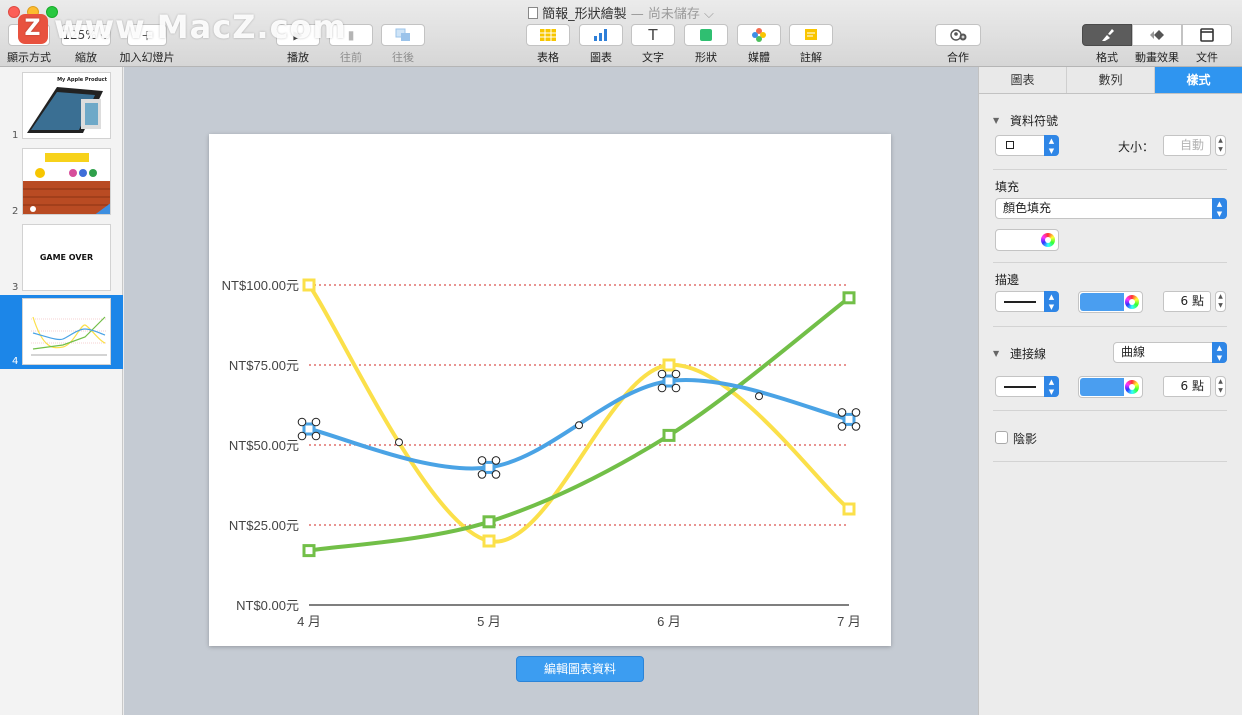 Image resolution: width=1242 pixels, height=715 pixels. I want to click on connection-width-stepper: ▲ ▼, so click(1220, 386).